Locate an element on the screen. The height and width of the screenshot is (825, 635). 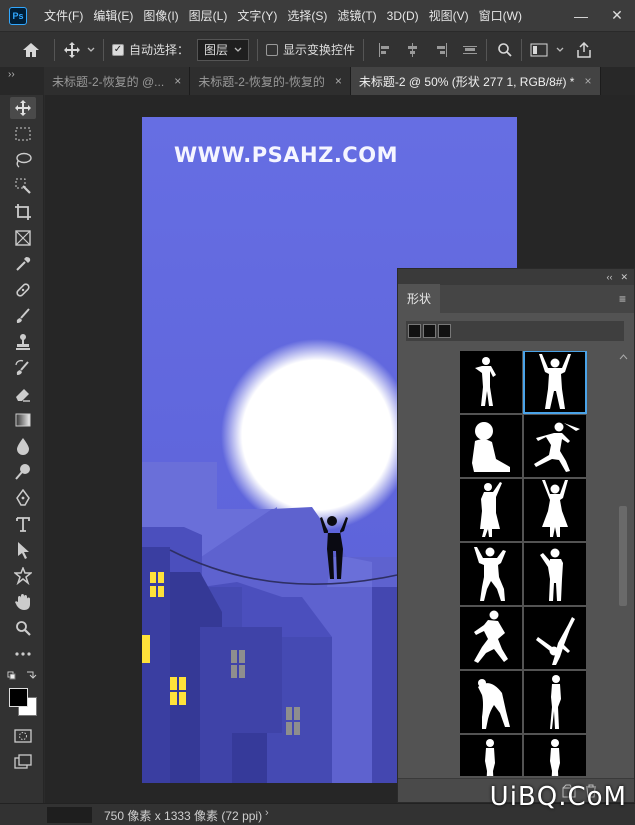
standing-person-shape-icon is located at coordinates (490, 757).